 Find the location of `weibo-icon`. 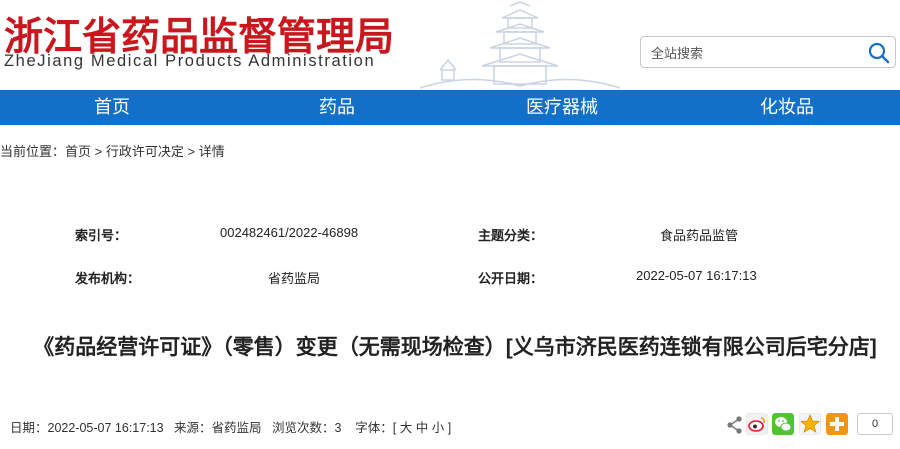

weibo-icon is located at coordinates (757, 424).